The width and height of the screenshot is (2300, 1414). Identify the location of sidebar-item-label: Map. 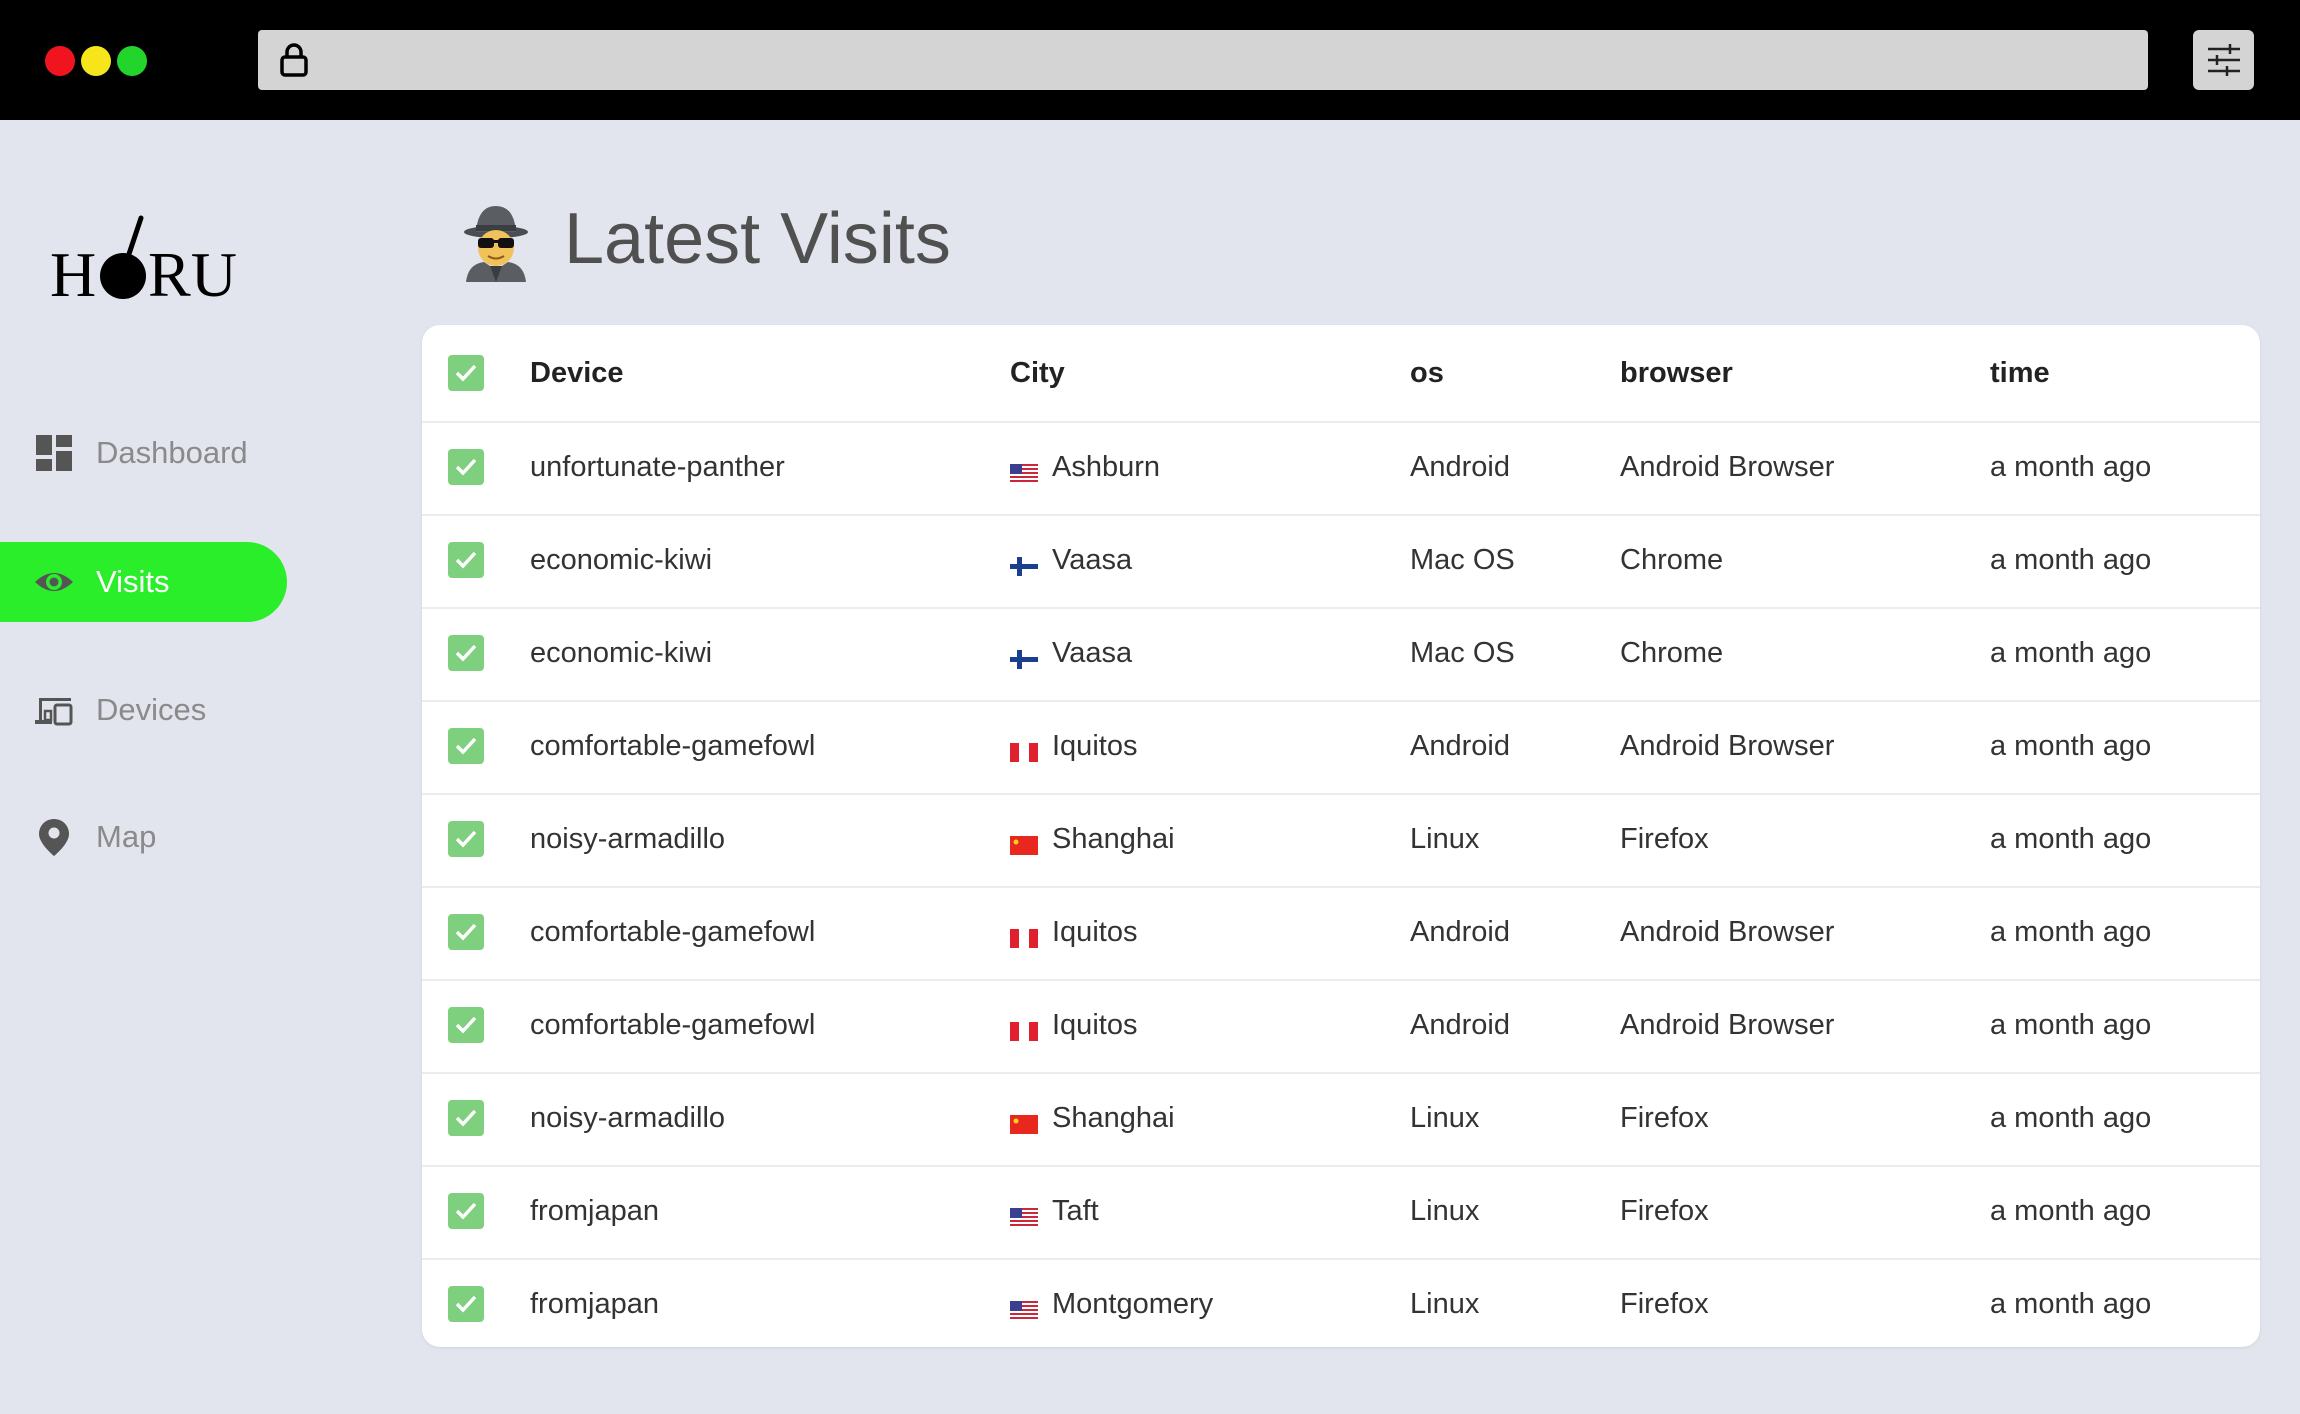
(126, 836).